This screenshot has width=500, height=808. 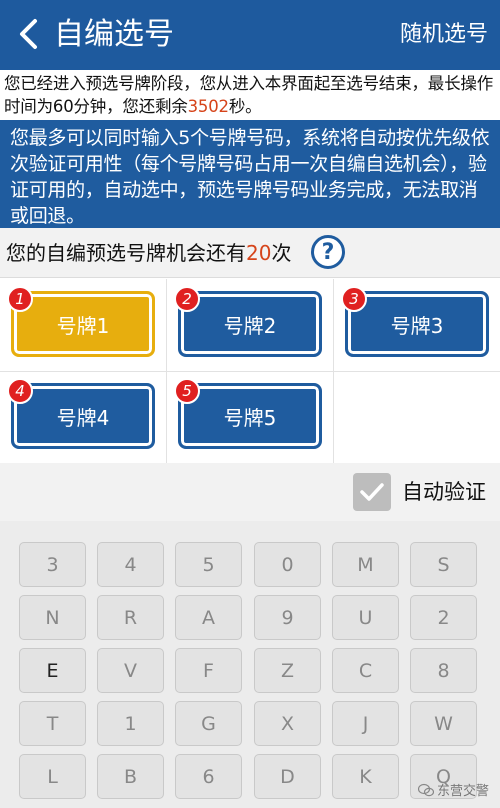 I want to click on key: 9, so click(x=287, y=617).